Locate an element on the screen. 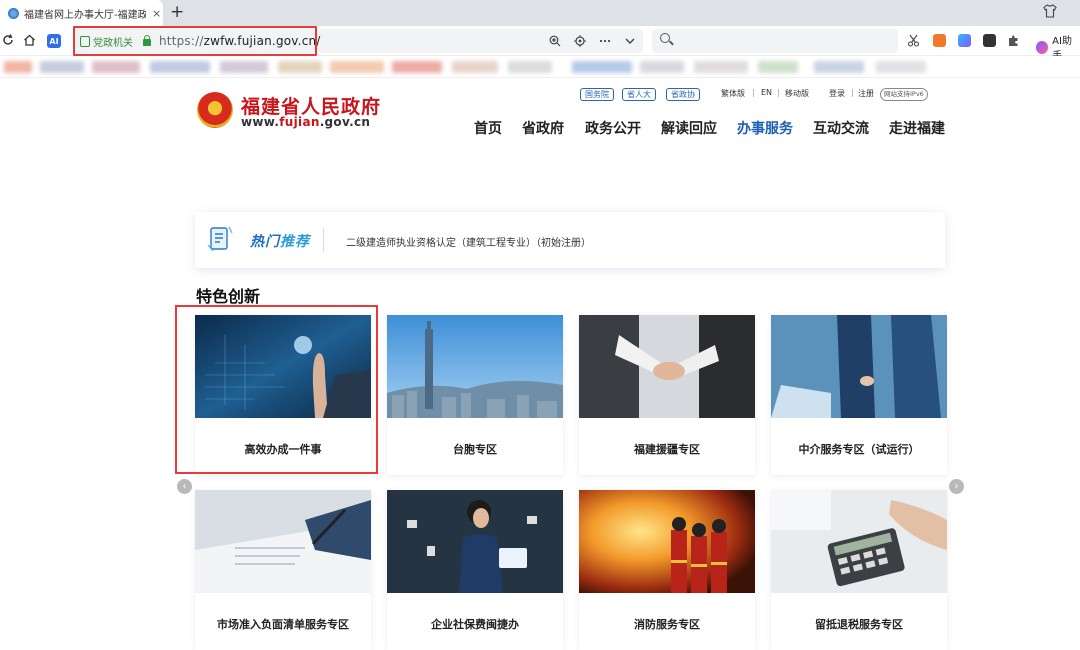 This screenshot has width=1080, height=650. zoom-icon is located at coordinates (555, 41).